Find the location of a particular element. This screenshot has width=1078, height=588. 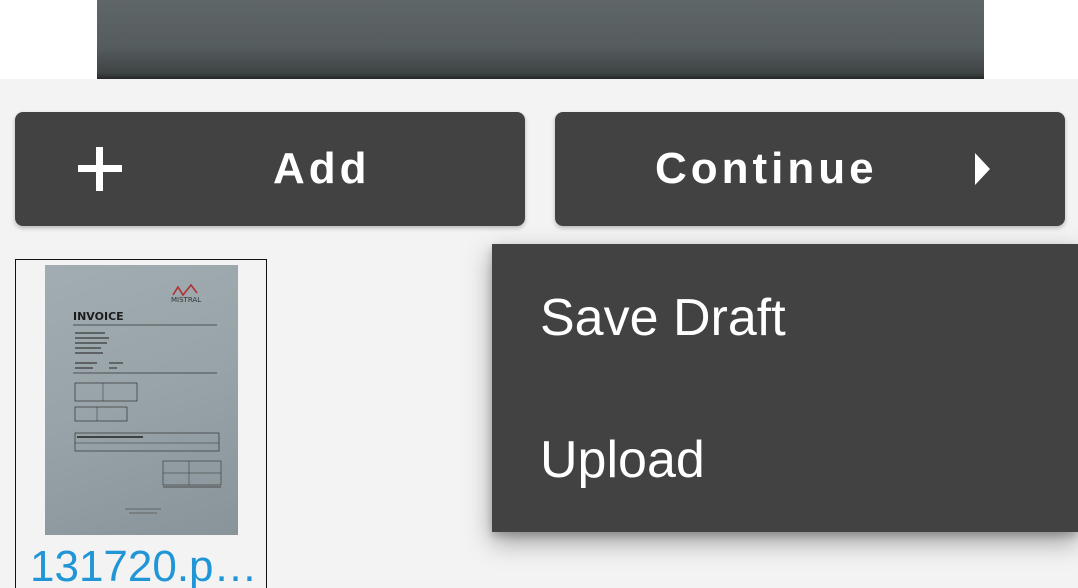

thumbnail-heading: INVOICE is located at coordinates (98, 316).